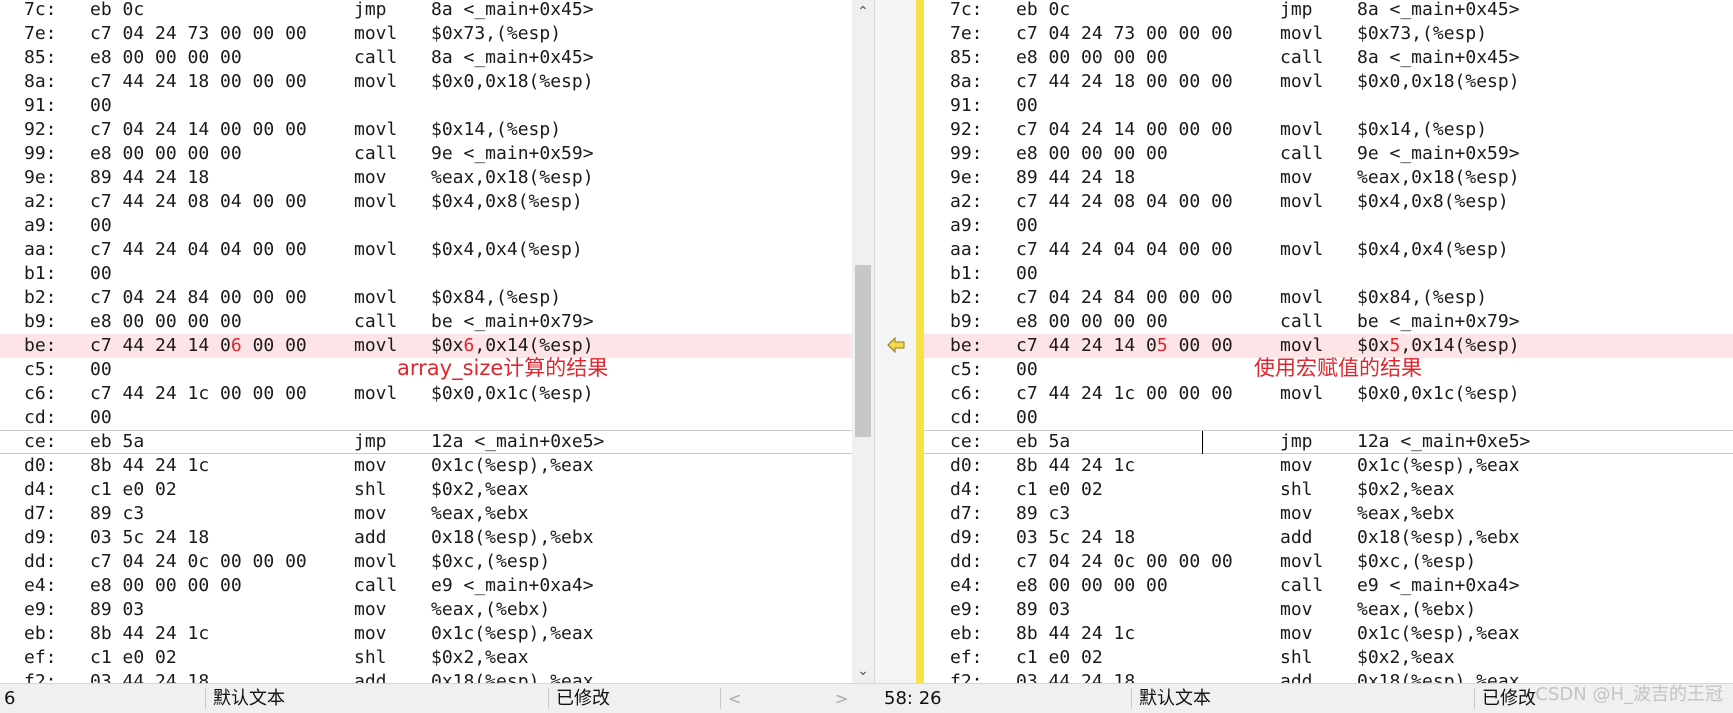  I want to click on line-address: a2:, so click(966, 201).